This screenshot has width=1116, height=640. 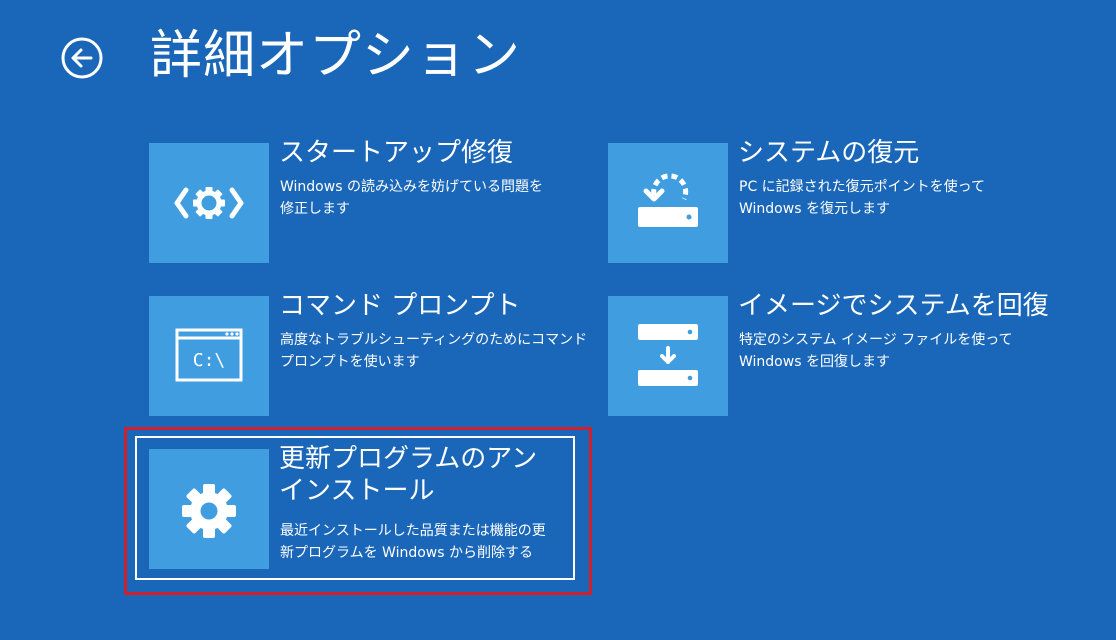 What do you see at coordinates (350, 362) in the screenshot?
I see `description-line: プロンプトを使います` at bounding box center [350, 362].